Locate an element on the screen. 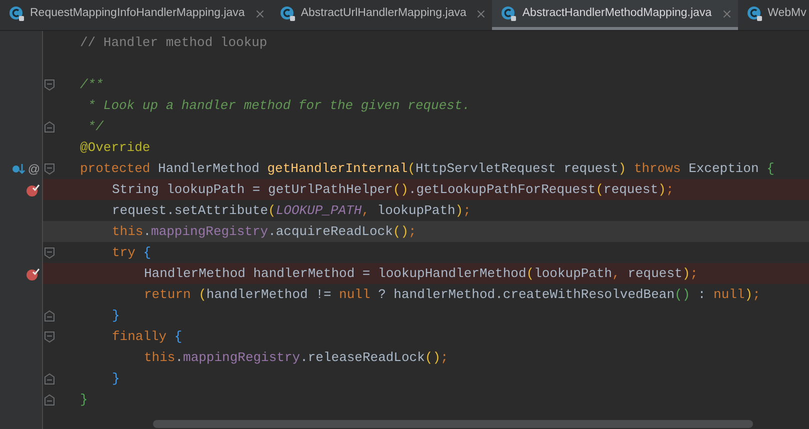  code-line: /** is located at coordinates (92, 85).